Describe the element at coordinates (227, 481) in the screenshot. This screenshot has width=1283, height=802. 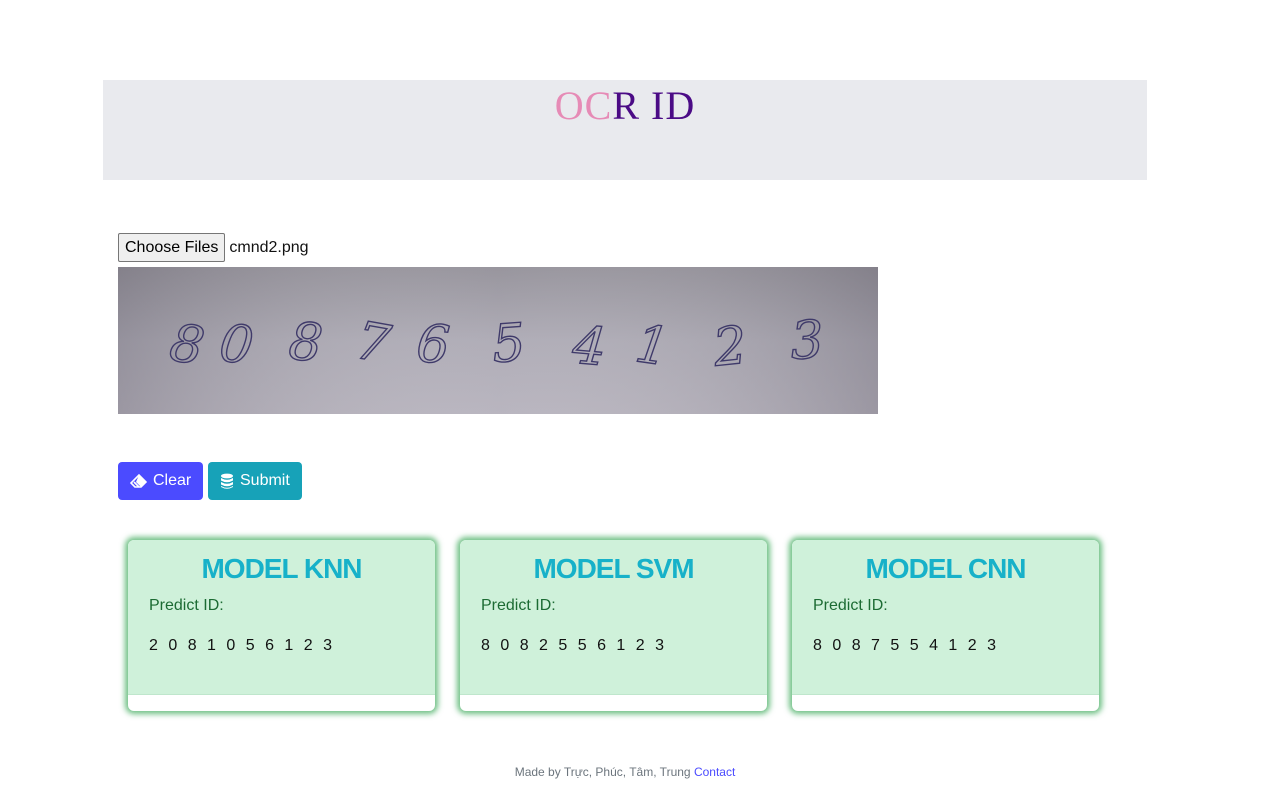
I see `database-icon` at that location.